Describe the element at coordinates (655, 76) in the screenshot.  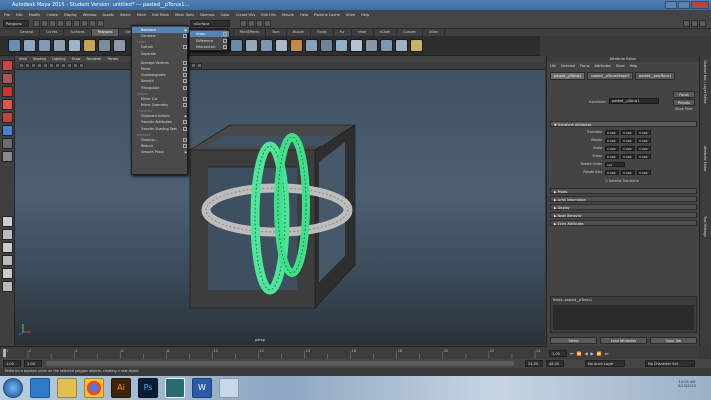
I see `node-tab-pasted-polytorus1: pasted__polyTorus1` at that location.